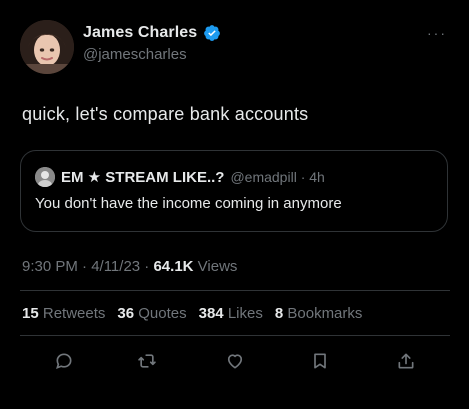  Describe the element at coordinates (87, 266) in the screenshot. I see `tweet-datetime: 9:30 PM · 4/11/23 ·` at that location.